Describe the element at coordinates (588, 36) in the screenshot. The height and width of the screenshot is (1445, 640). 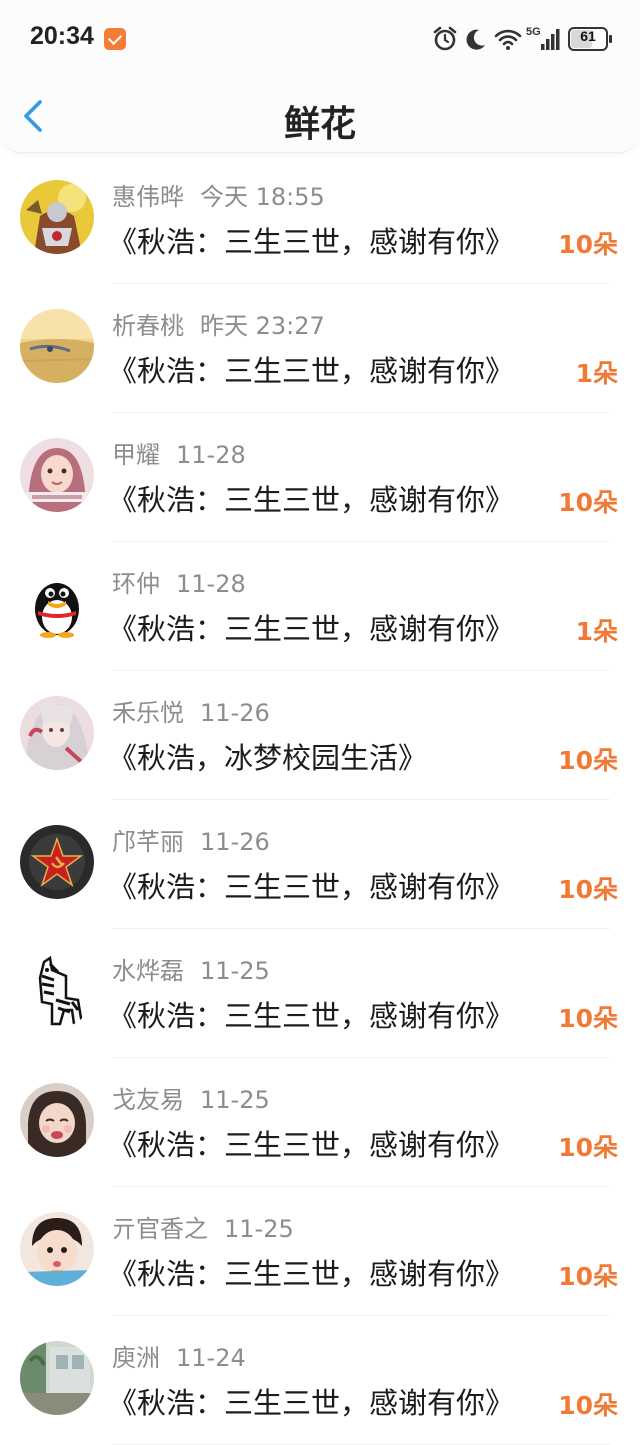
I see `battery-level: 61` at that location.